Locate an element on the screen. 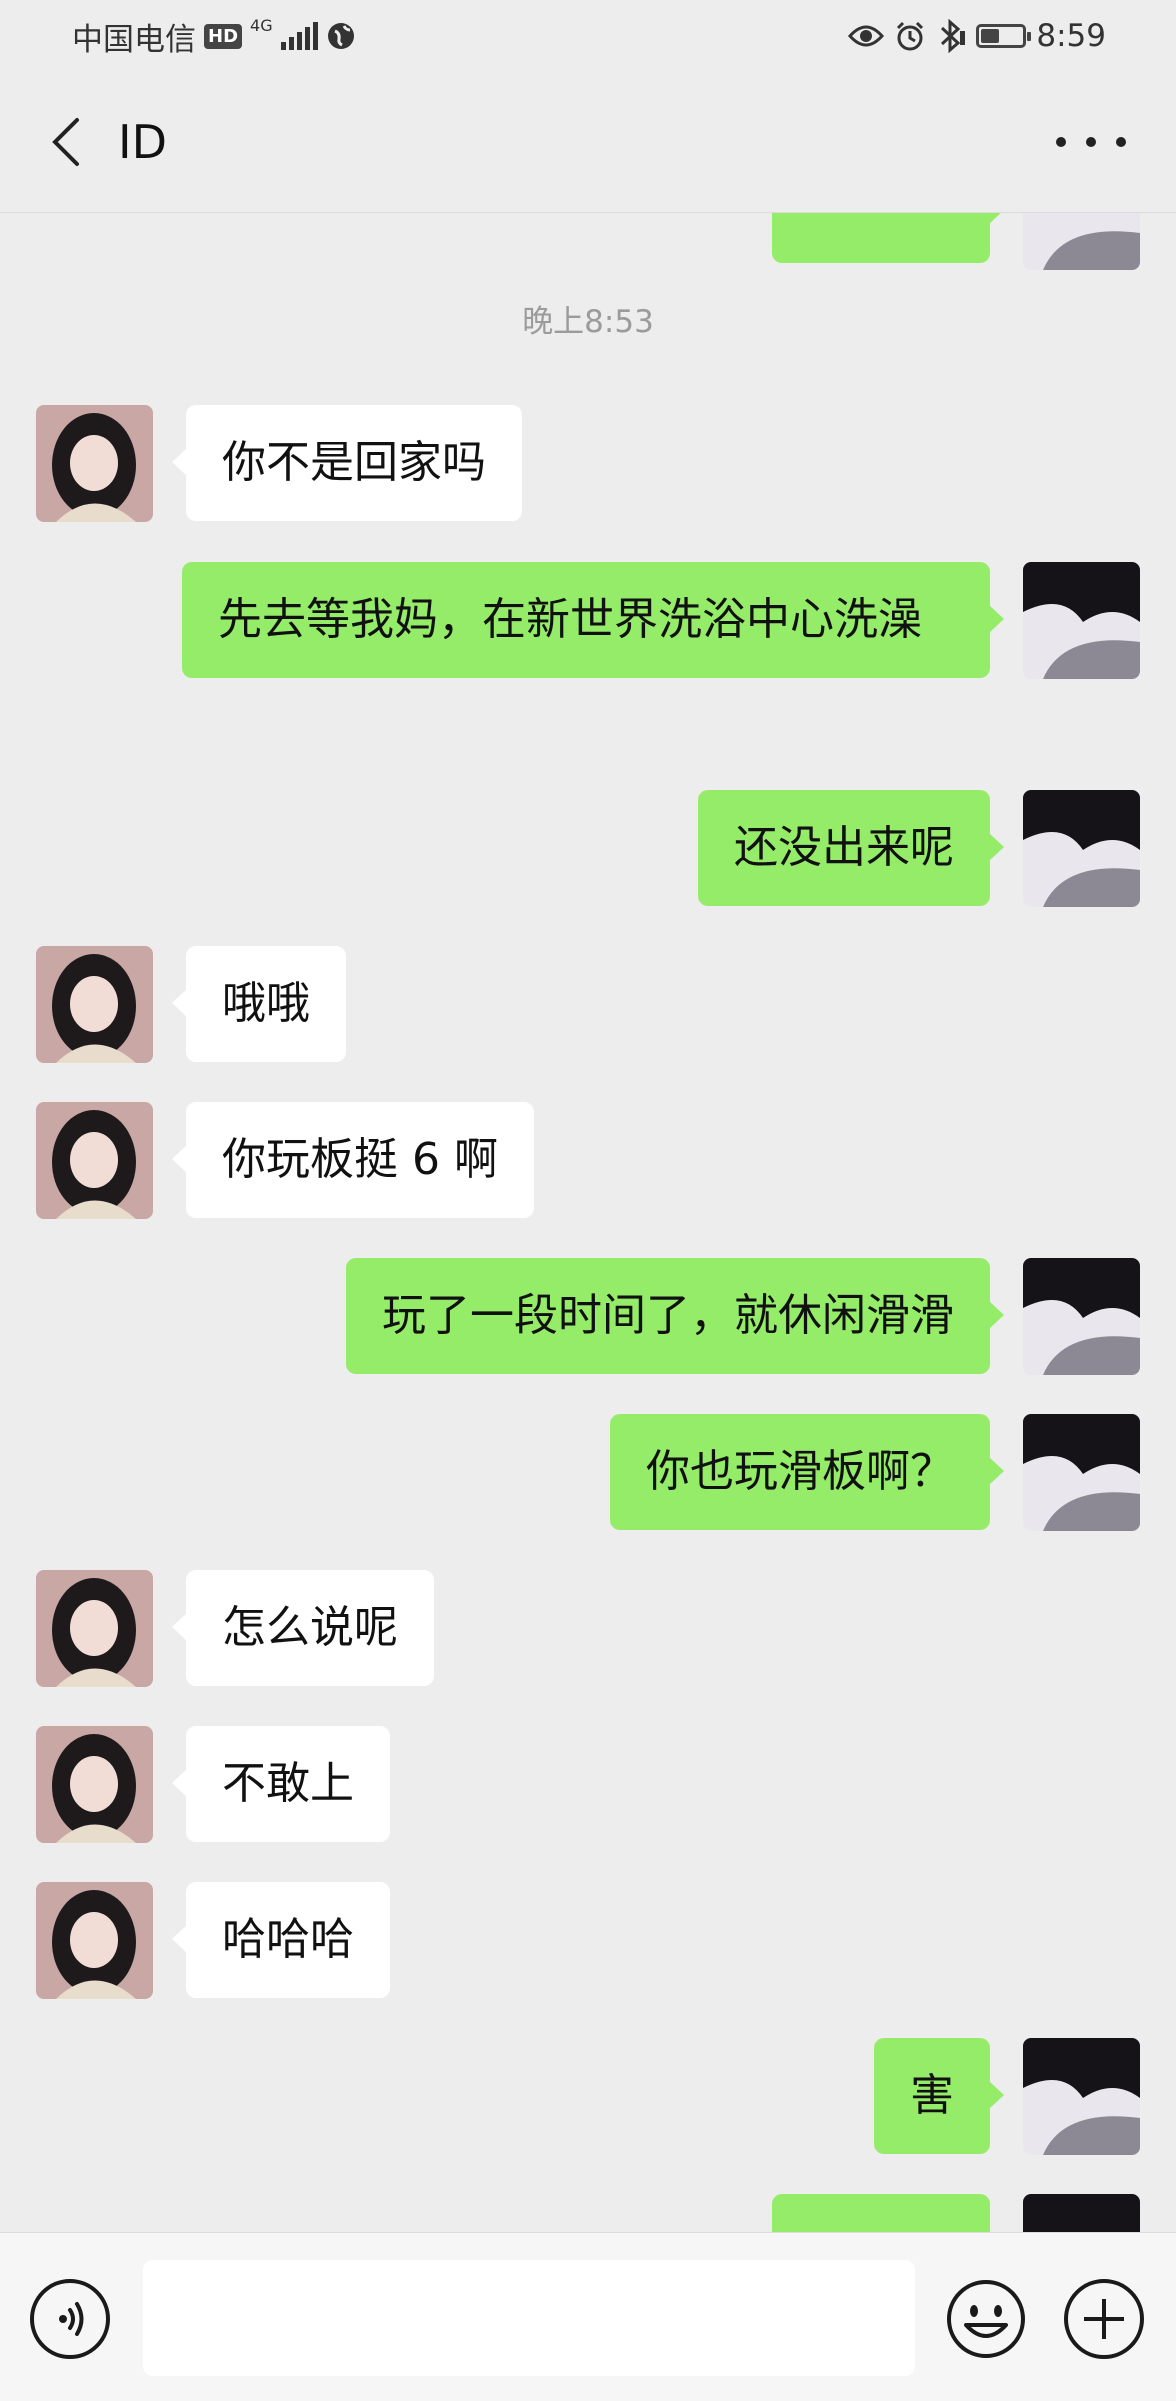 Image resolution: width=1176 pixels, height=2401 pixels. message-input is located at coordinates (529, 2318).